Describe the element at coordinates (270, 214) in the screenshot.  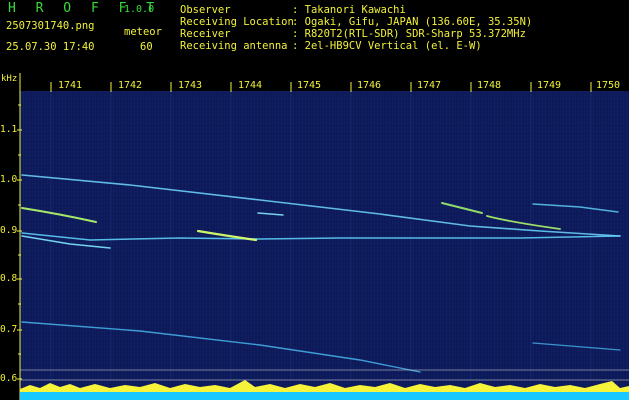
I see `trace-short` at that location.